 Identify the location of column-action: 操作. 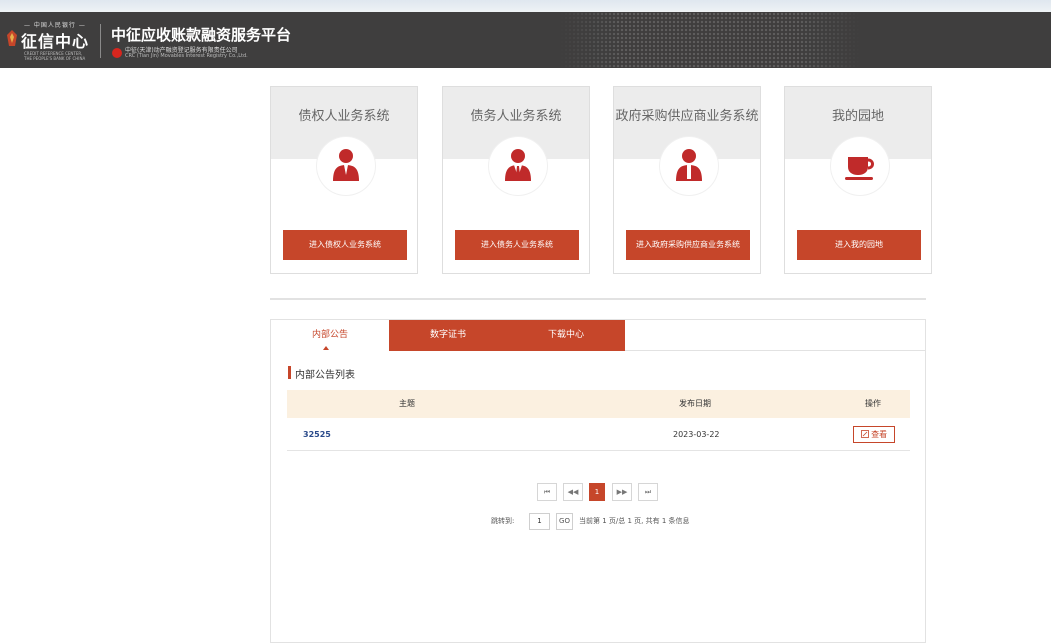
(873, 403).